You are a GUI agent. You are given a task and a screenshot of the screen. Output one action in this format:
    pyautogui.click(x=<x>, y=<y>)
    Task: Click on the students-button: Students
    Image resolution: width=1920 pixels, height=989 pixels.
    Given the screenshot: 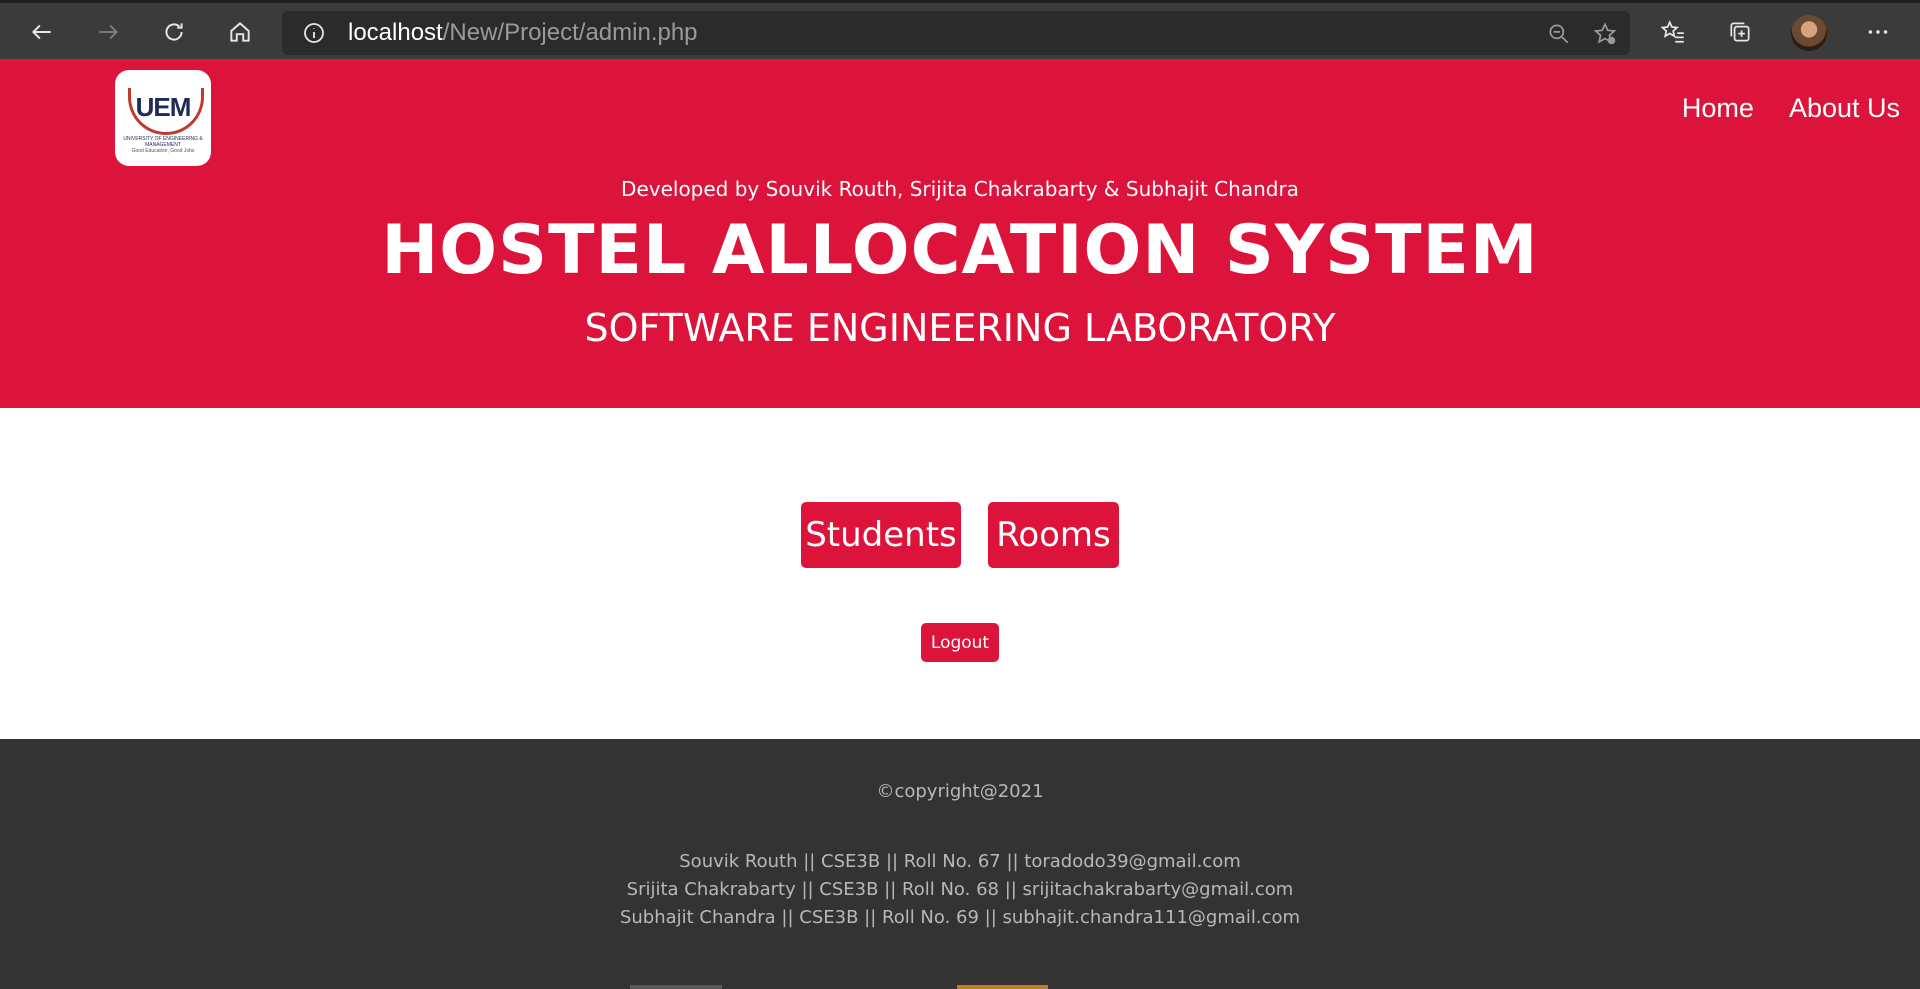 What is the action you would take?
    pyautogui.click(x=881, y=535)
    